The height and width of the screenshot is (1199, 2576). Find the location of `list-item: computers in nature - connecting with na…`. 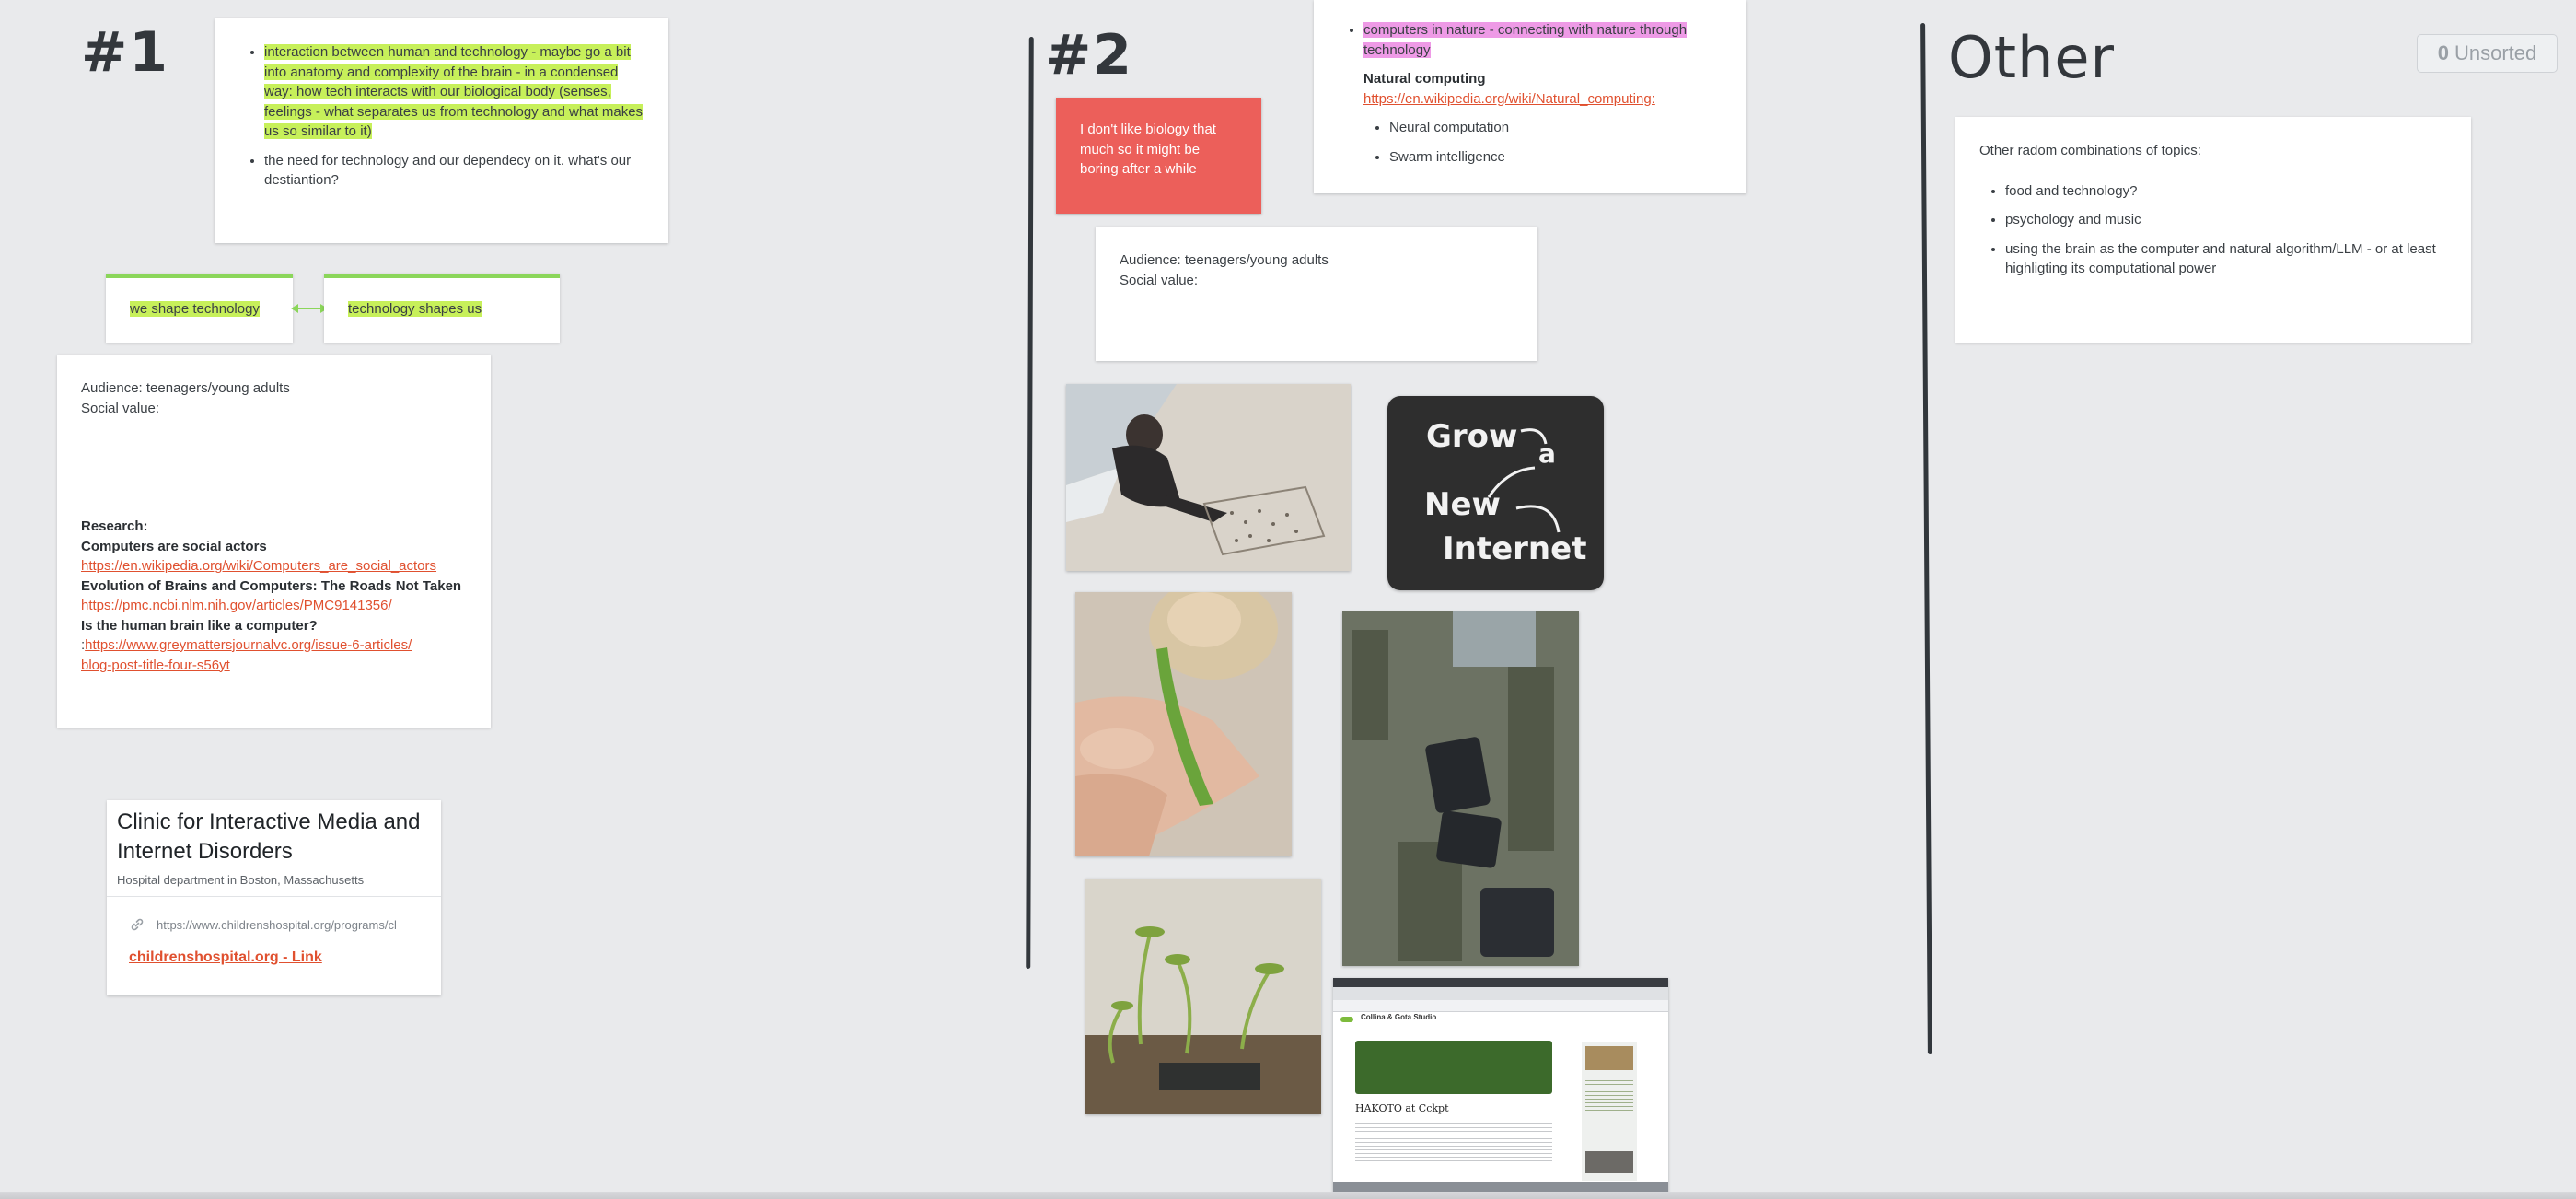

list-item: computers in nature - connecting with na… is located at coordinates (1543, 40).